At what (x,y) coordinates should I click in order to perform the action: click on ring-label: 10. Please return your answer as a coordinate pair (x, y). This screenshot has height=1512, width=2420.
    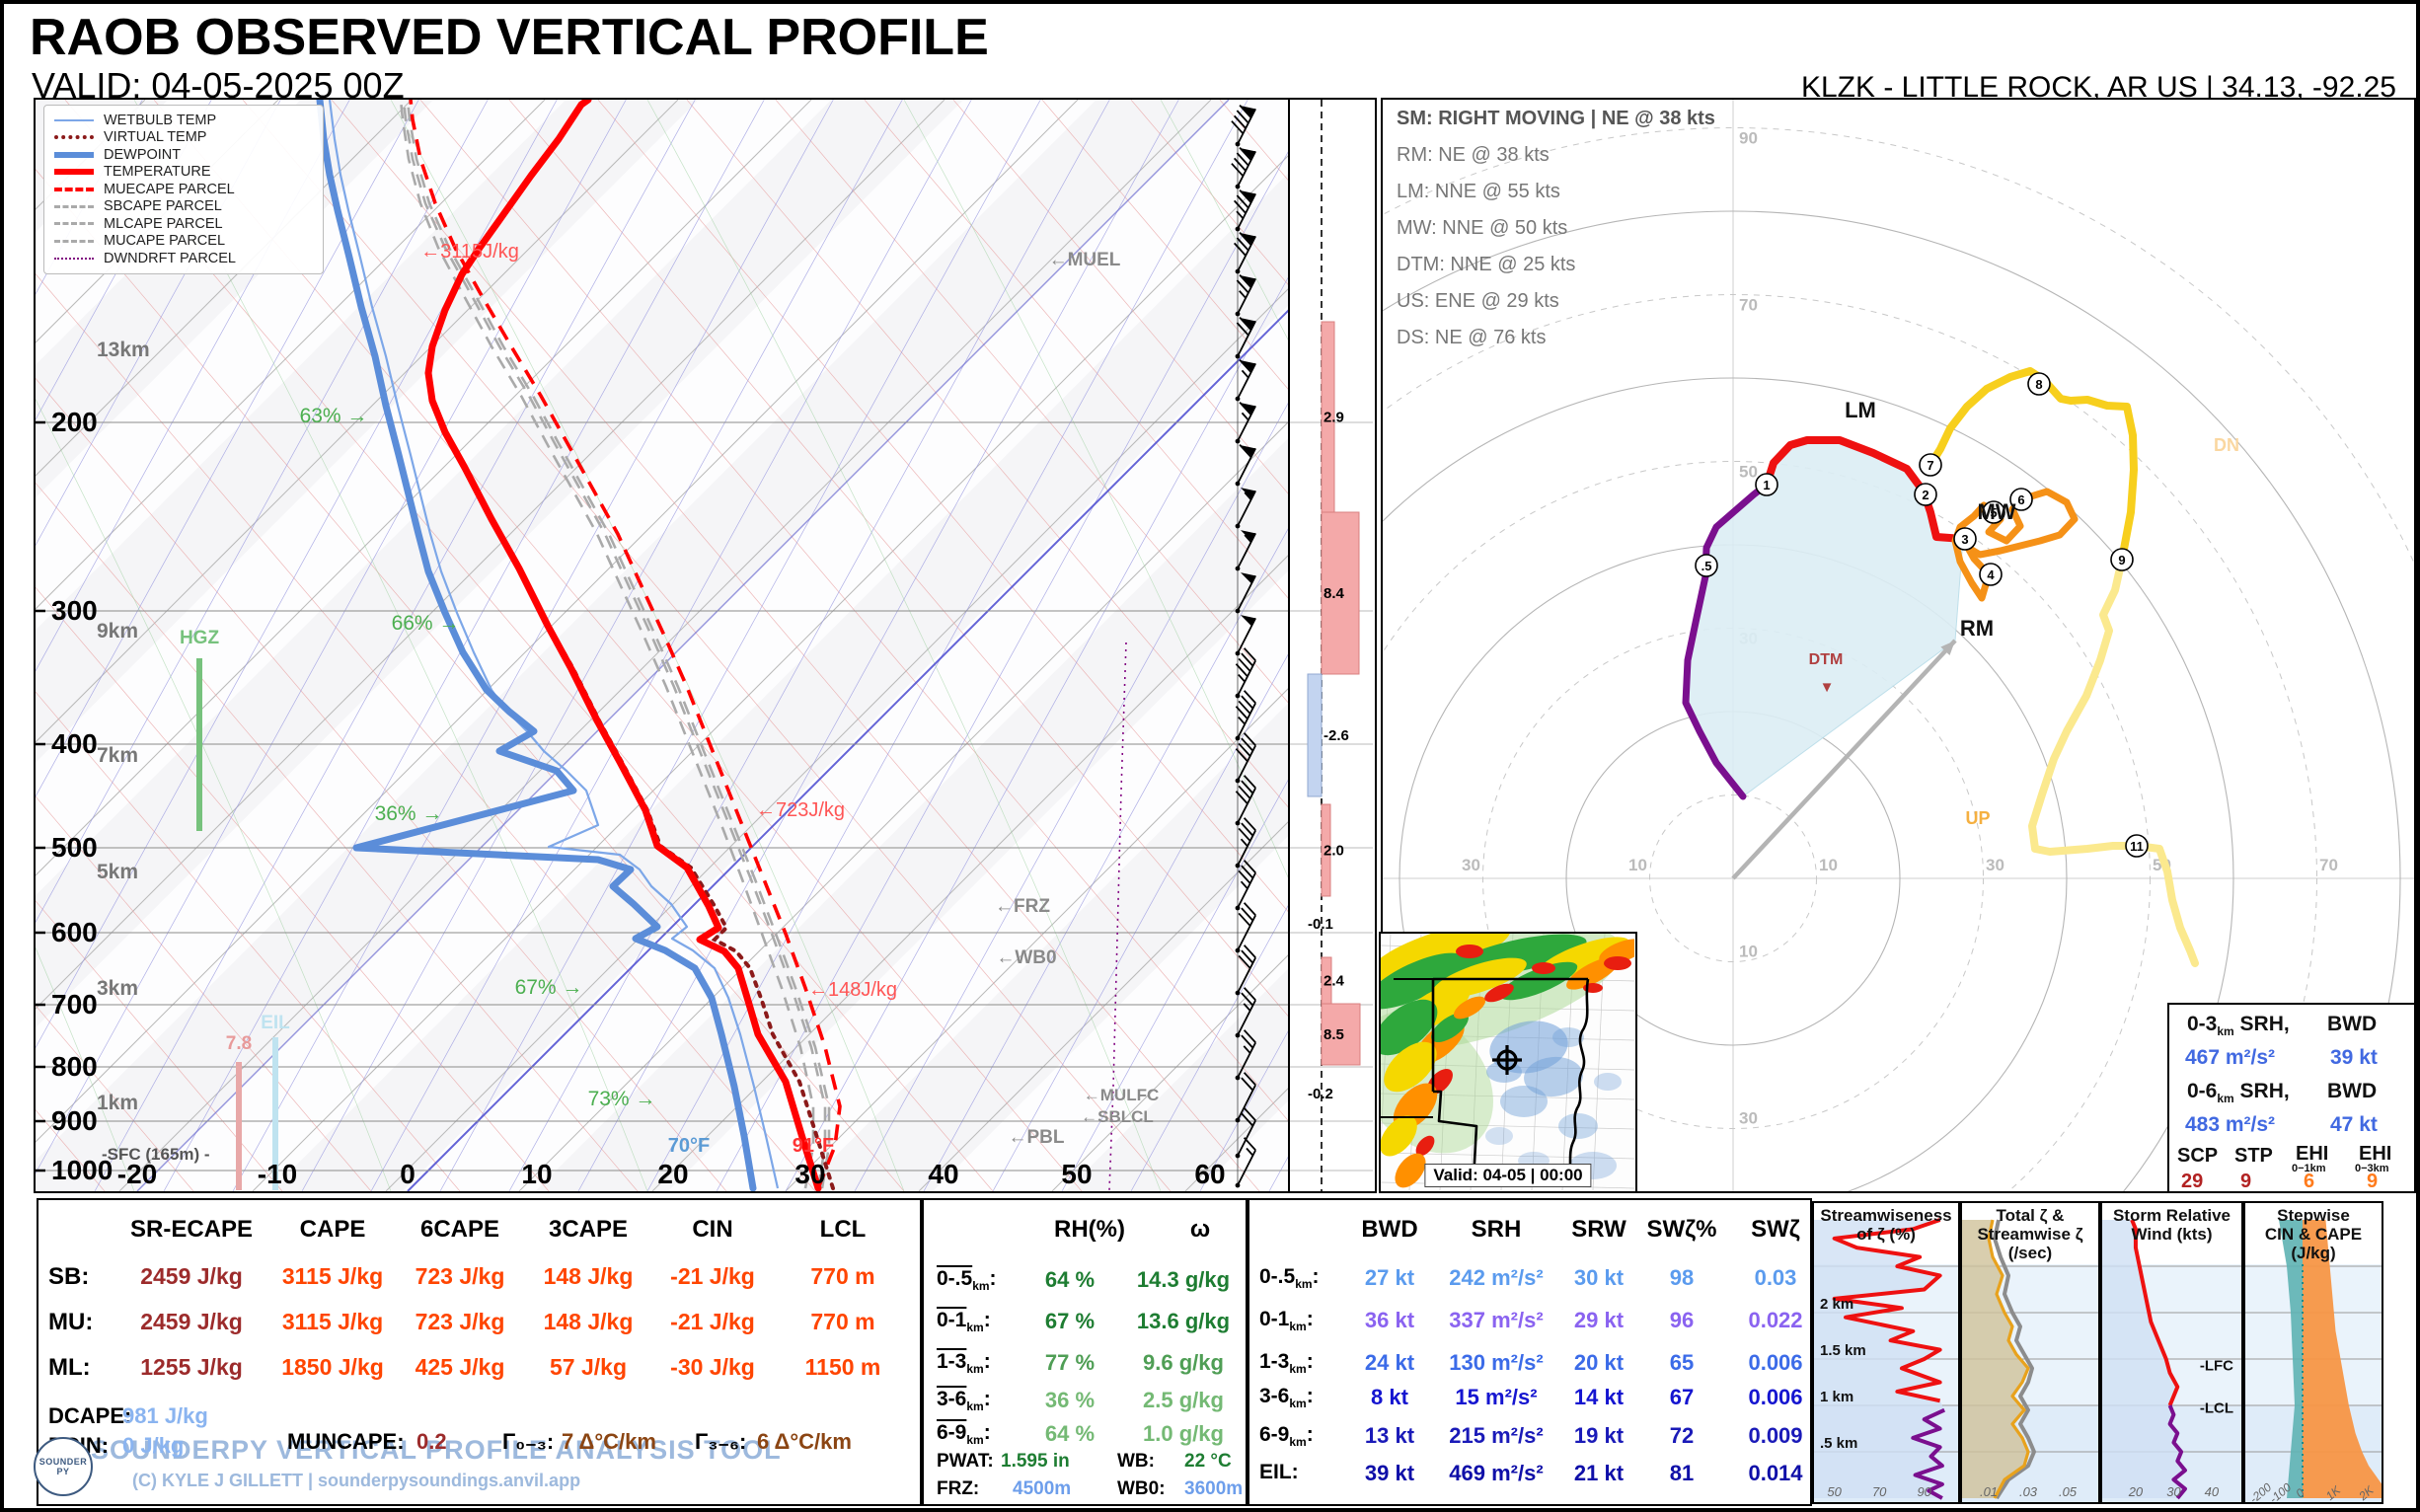
    Looking at the image, I should click on (1828, 865).